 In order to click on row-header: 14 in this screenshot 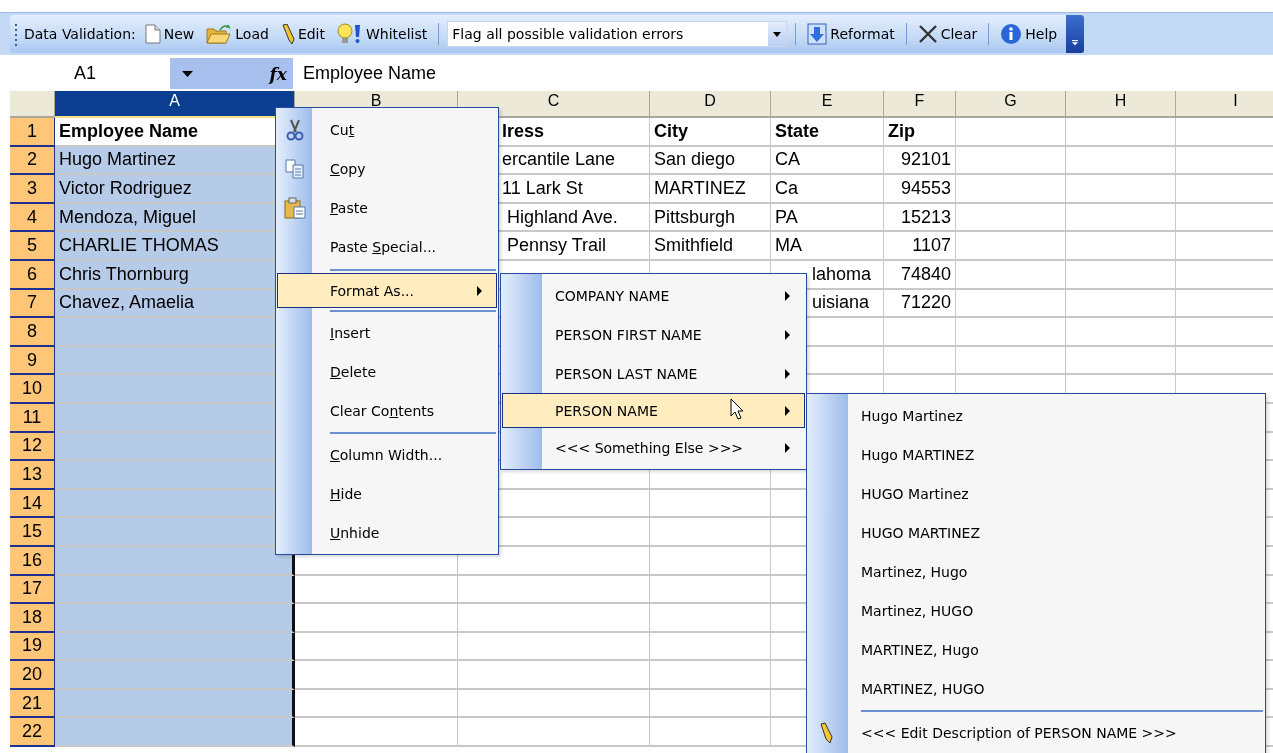, I will do `click(32, 504)`.